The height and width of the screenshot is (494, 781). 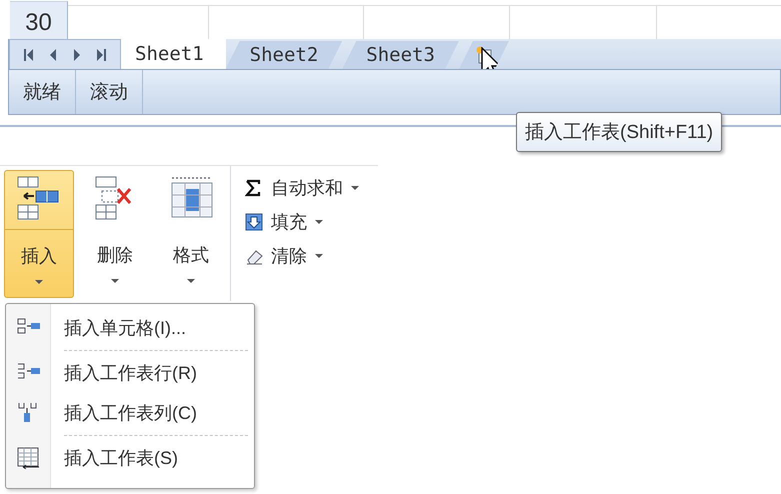 I want to click on last-sheet-icon, so click(x=101, y=55).